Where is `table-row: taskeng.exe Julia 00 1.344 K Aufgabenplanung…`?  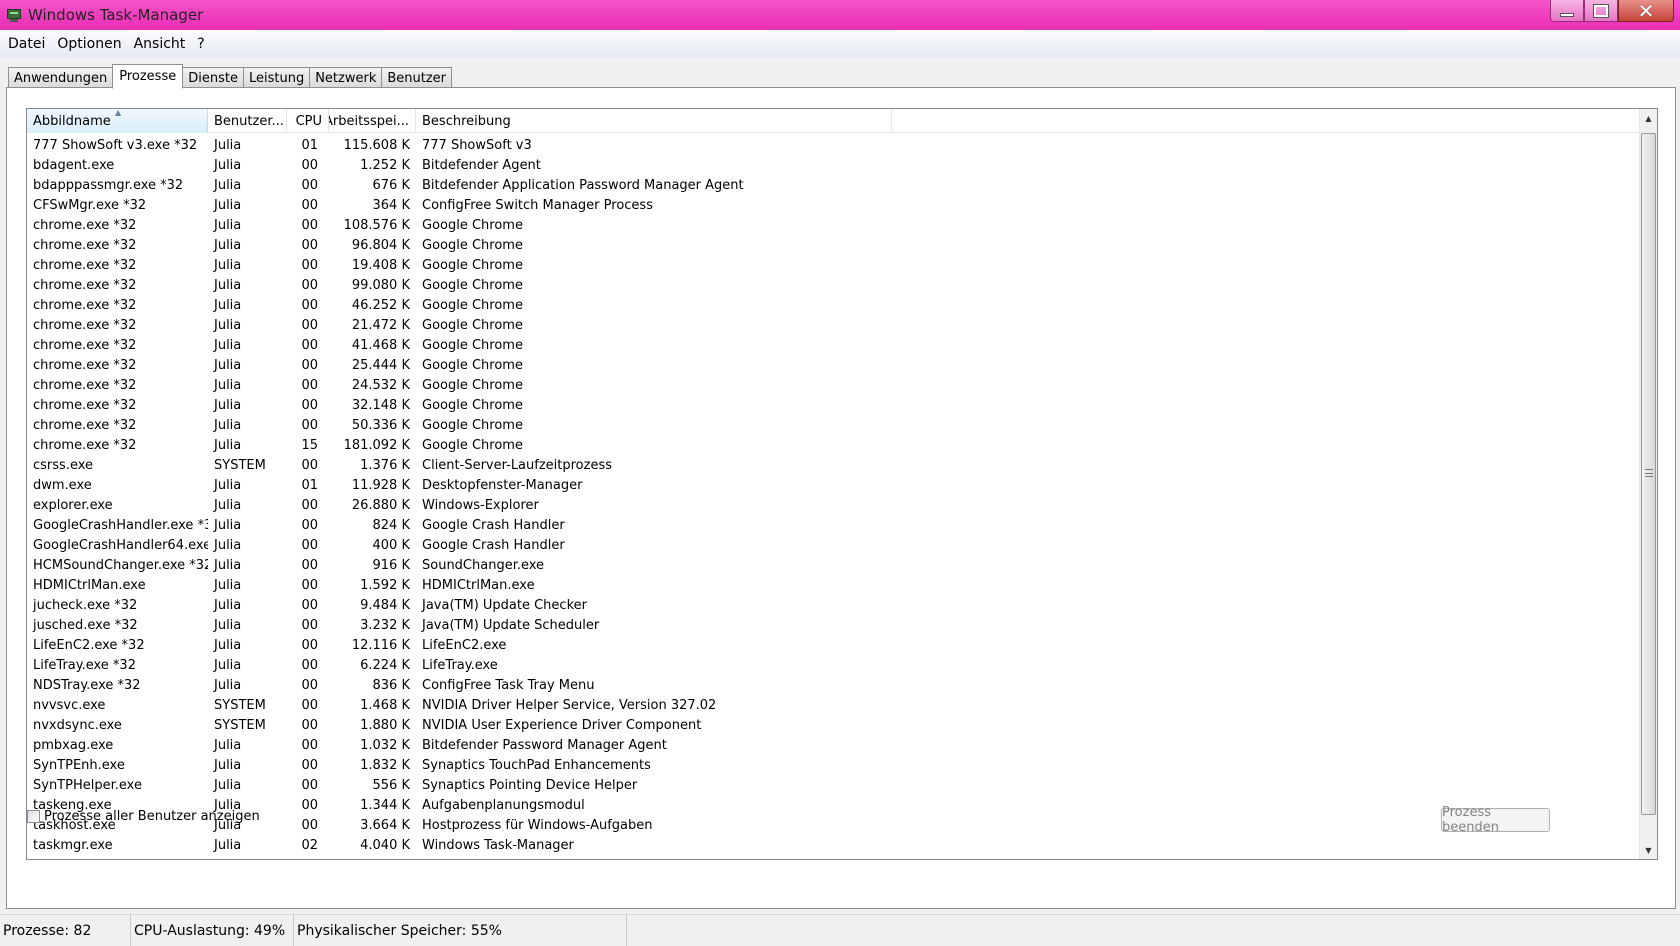
table-row: taskeng.exe Julia 00 1.344 K Aufgabenplanung… is located at coordinates (834, 805).